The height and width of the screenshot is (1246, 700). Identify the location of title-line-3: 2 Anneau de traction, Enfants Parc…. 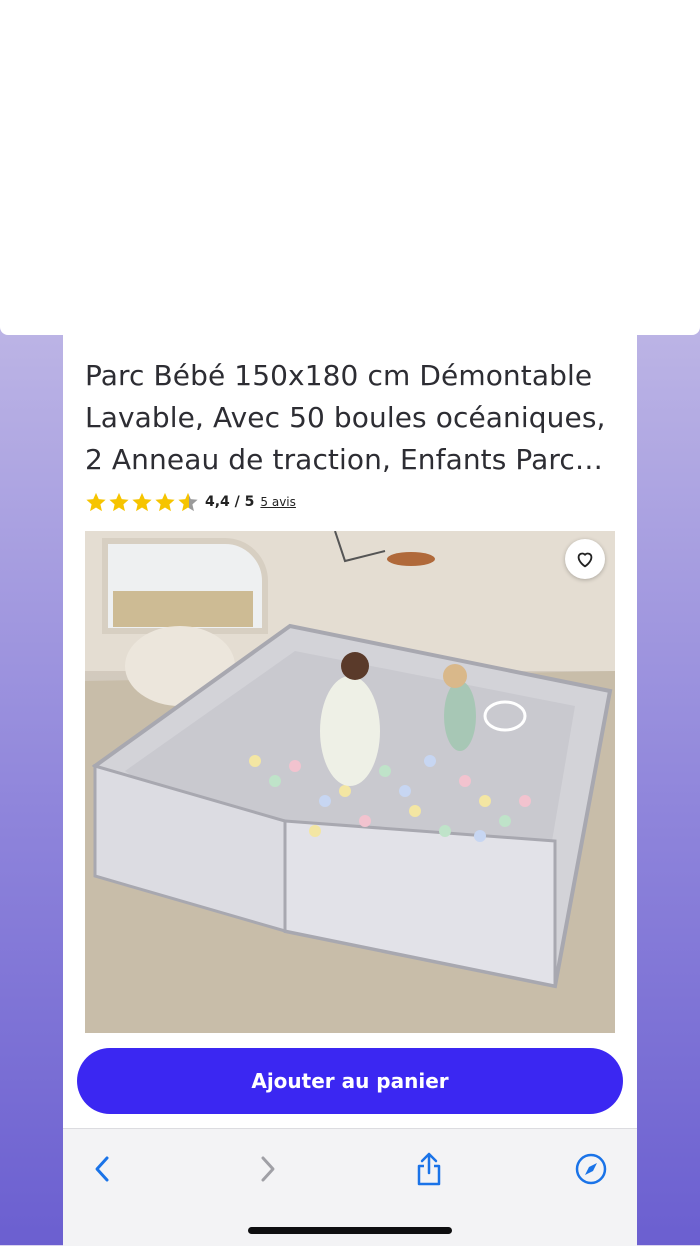
(344, 459).